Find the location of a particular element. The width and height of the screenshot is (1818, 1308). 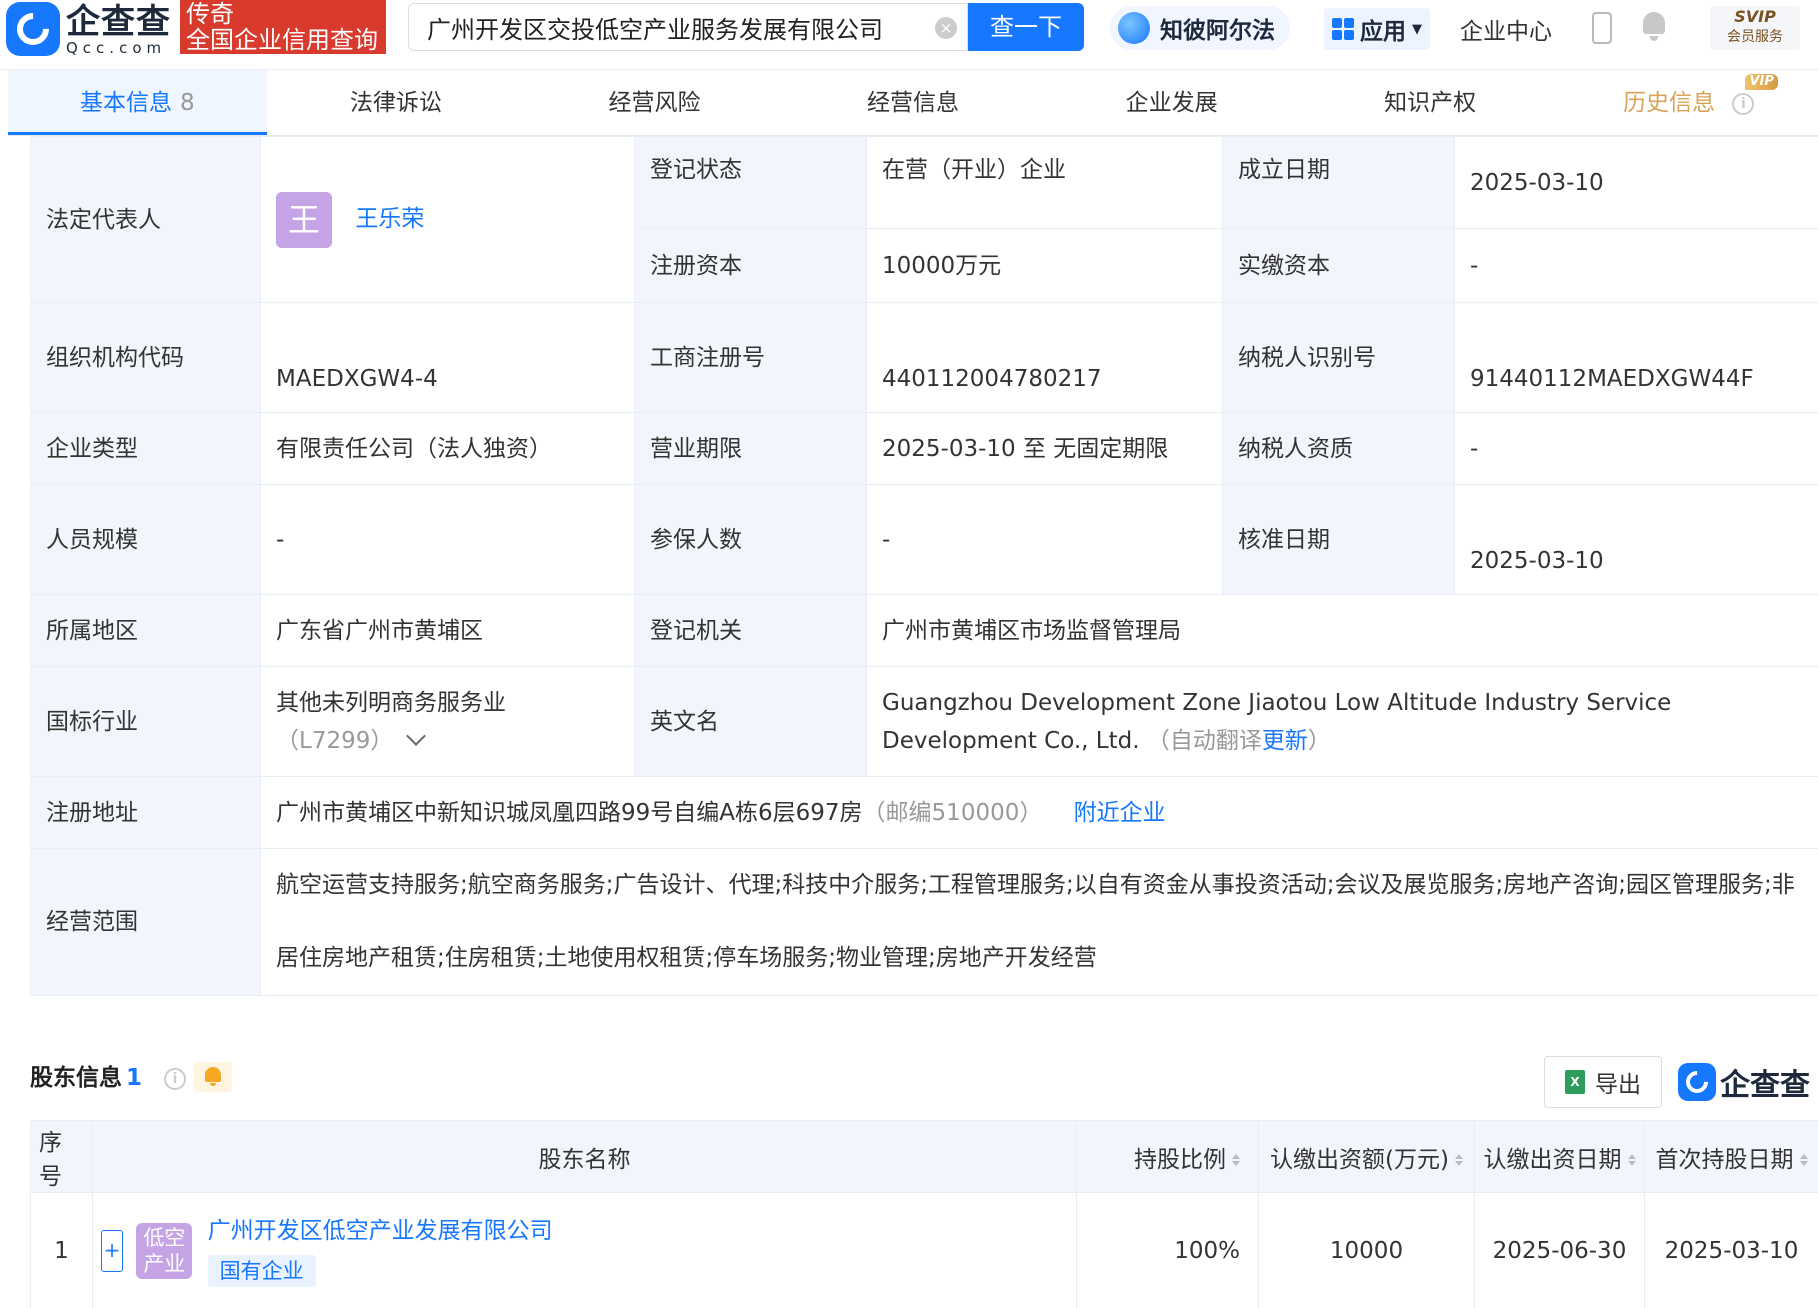

qcc-watermark-logo: 企查查 is located at coordinates (1744, 1082).